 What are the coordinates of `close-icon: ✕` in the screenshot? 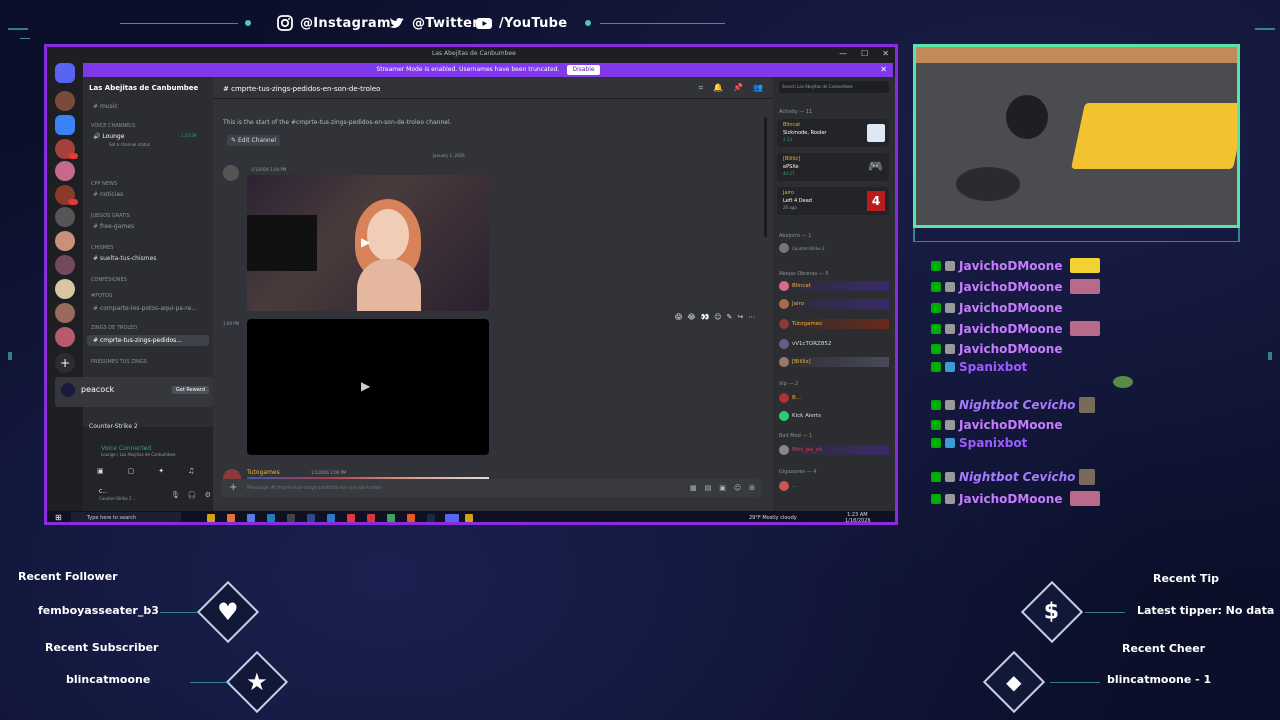 It's located at (885, 53).